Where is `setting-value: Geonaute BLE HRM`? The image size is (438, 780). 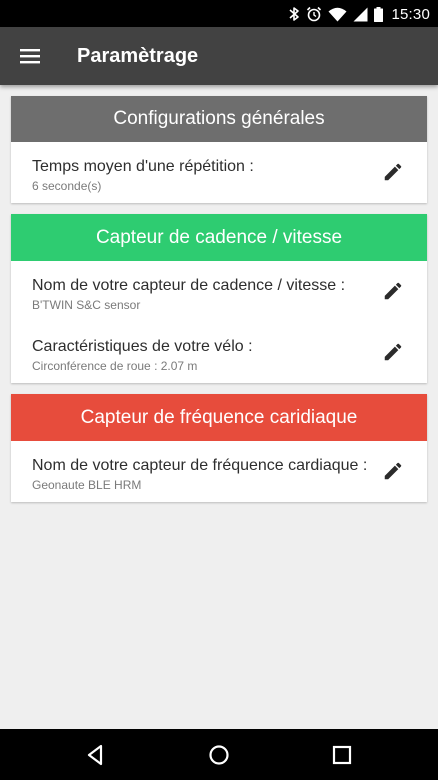
setting-value: Geonaute BLE HRM is located at coordinates (87, 485).